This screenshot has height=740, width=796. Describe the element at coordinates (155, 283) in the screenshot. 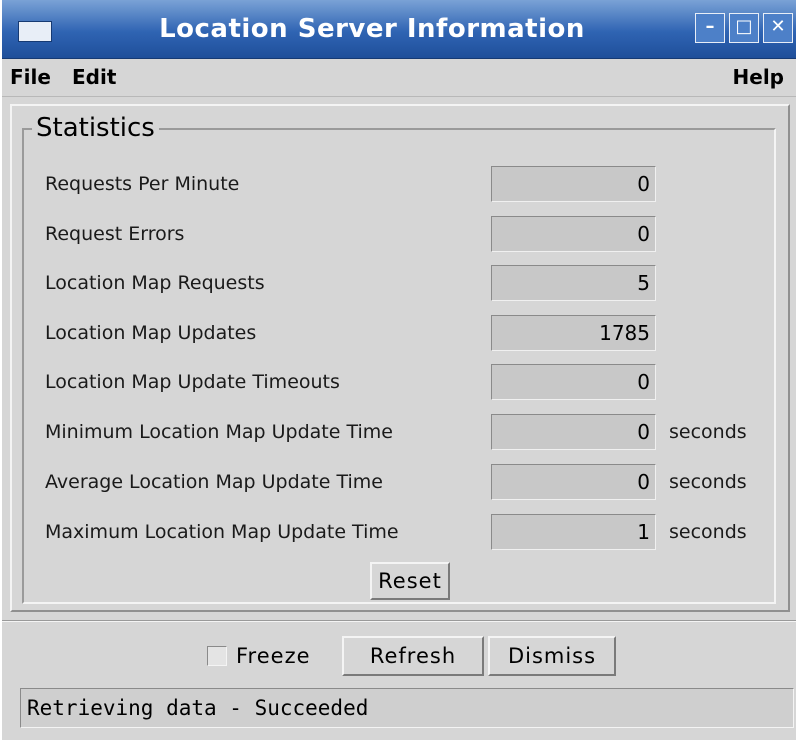

I see `location-map-requests-label: Location Map Requests` at that location.